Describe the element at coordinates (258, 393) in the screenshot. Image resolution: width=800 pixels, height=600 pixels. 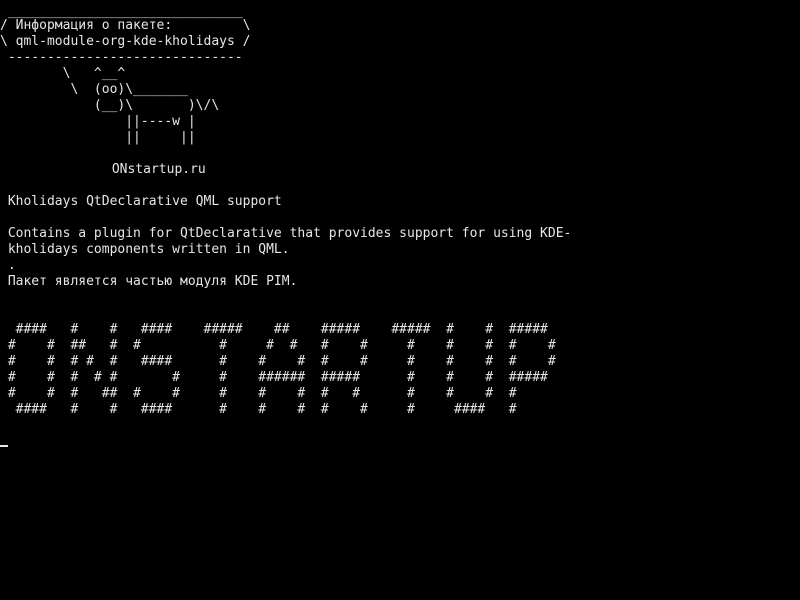
I see `banner-line-5: # # # ## # # # # # # # # # # #` at that location.